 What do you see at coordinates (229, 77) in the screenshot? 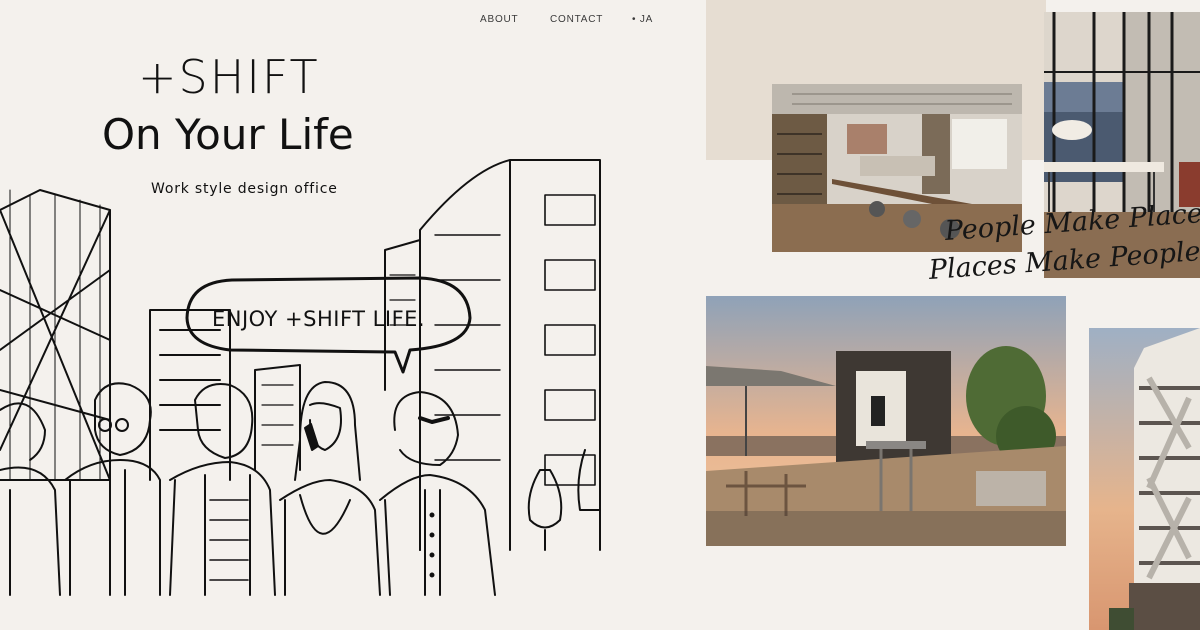
I see `logo-title: +SHIFT` at bounding box center [229, 77].